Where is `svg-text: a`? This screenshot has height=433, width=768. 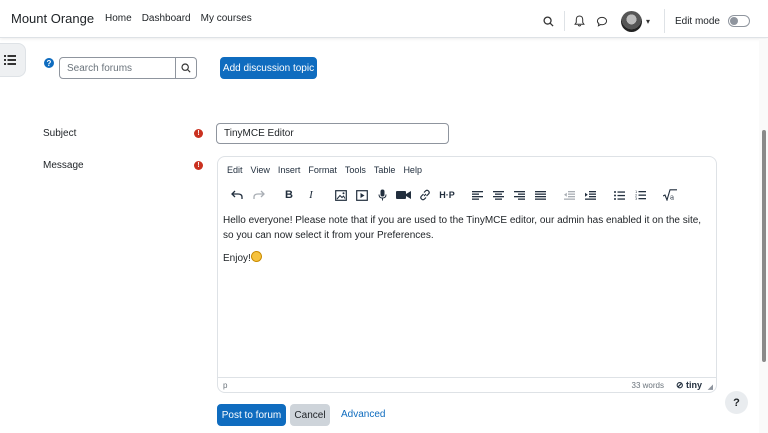 svg-text: a is located at coordinates (672, 198).